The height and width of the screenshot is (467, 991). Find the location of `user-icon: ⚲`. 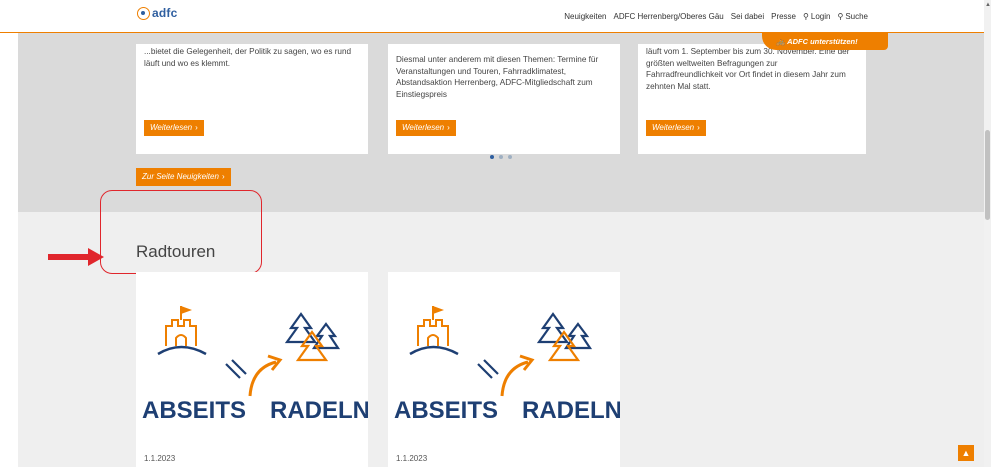

user-icon: ⚲ is located at coordinates (806, 16).